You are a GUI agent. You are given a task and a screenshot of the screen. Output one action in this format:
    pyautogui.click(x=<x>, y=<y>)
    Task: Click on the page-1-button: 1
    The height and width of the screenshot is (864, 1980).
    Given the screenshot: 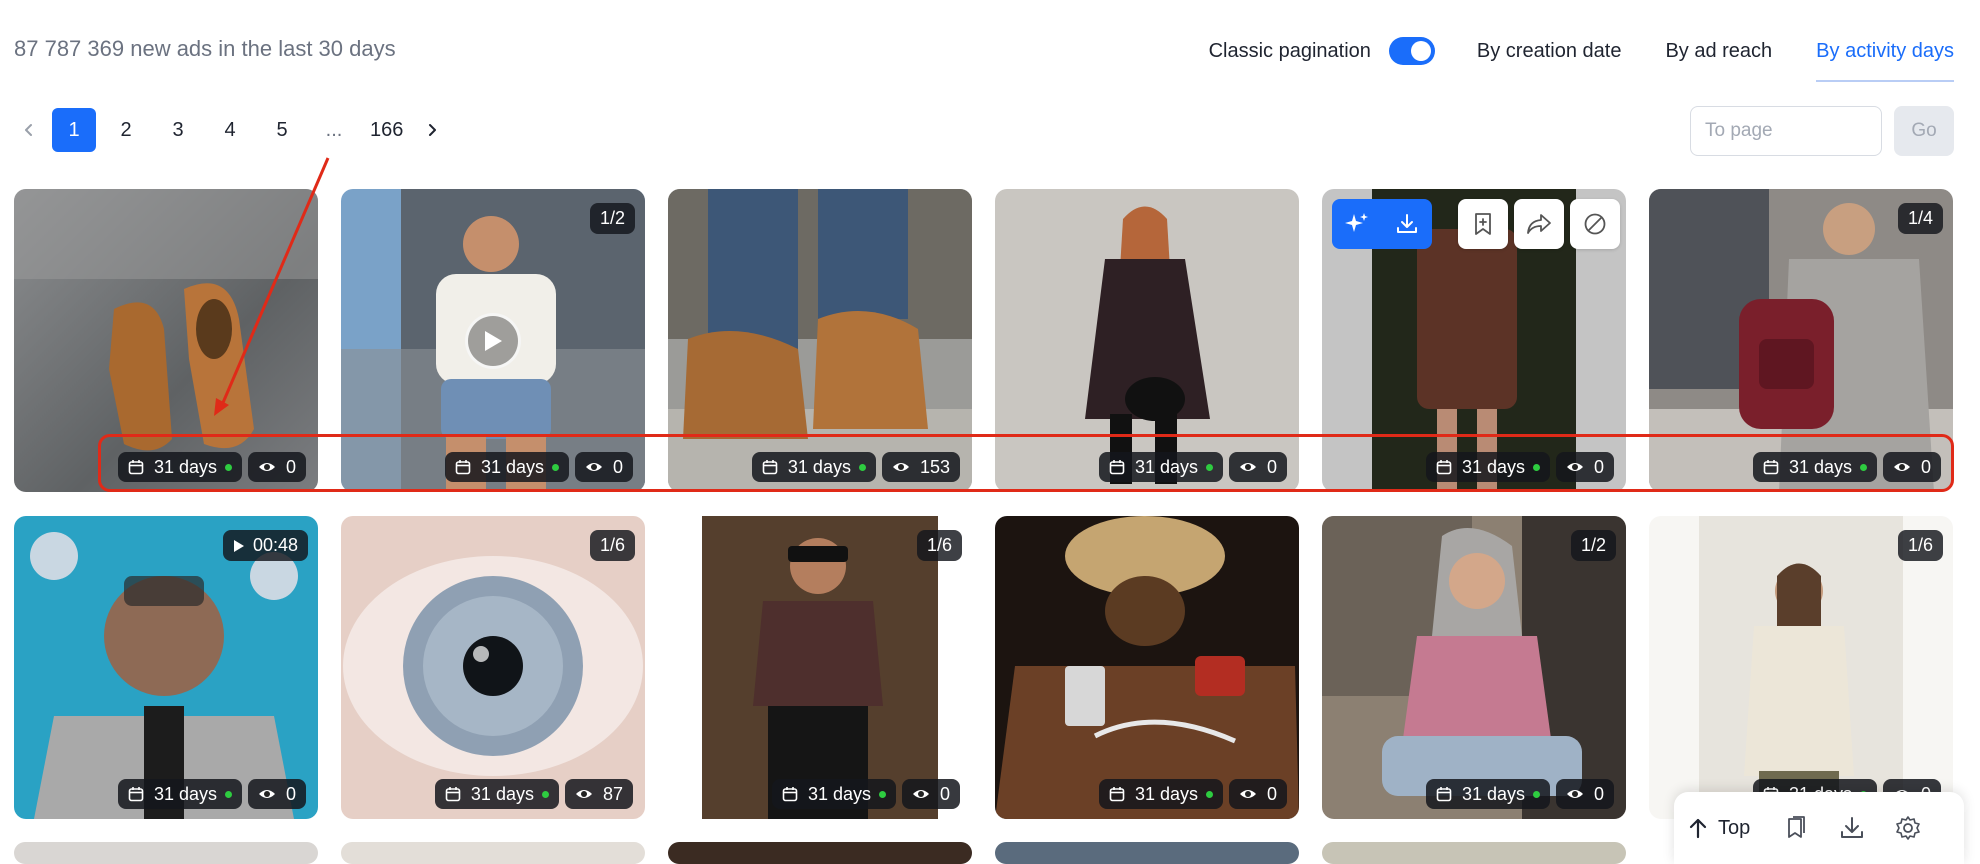 What is the action you would take?
    pyautogui.click(x=74, y=130)
    